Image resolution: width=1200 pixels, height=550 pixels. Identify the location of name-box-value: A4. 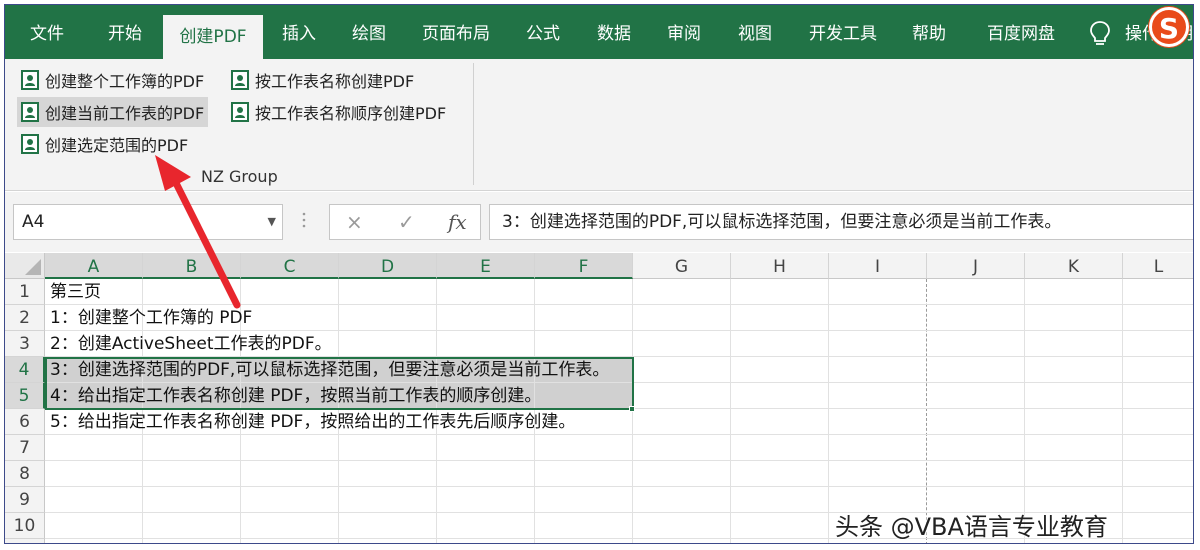
(33, 222).